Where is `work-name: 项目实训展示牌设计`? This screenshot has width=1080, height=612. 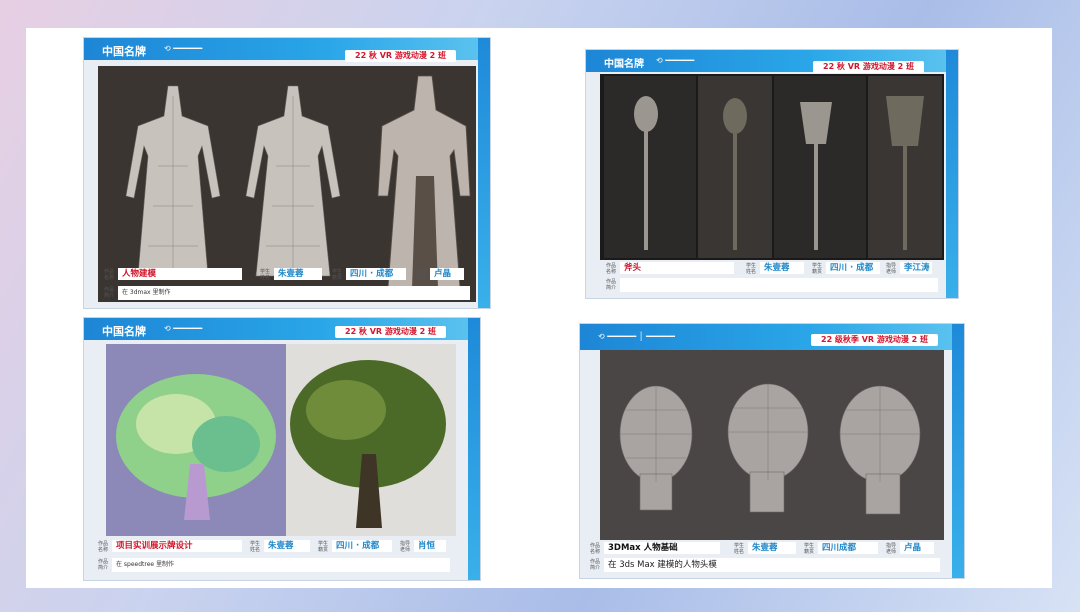
work-name: 项目实训展示牌设计 is located at coordinates (177, 546).